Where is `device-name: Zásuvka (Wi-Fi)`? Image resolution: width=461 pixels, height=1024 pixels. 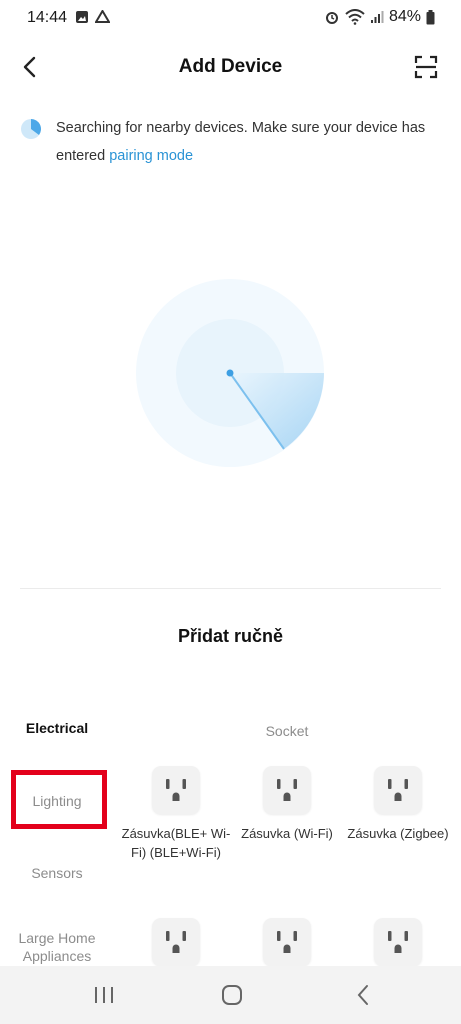 device-name: Zásuvka (Wi-Fi) is located at coordinates (287, 833).